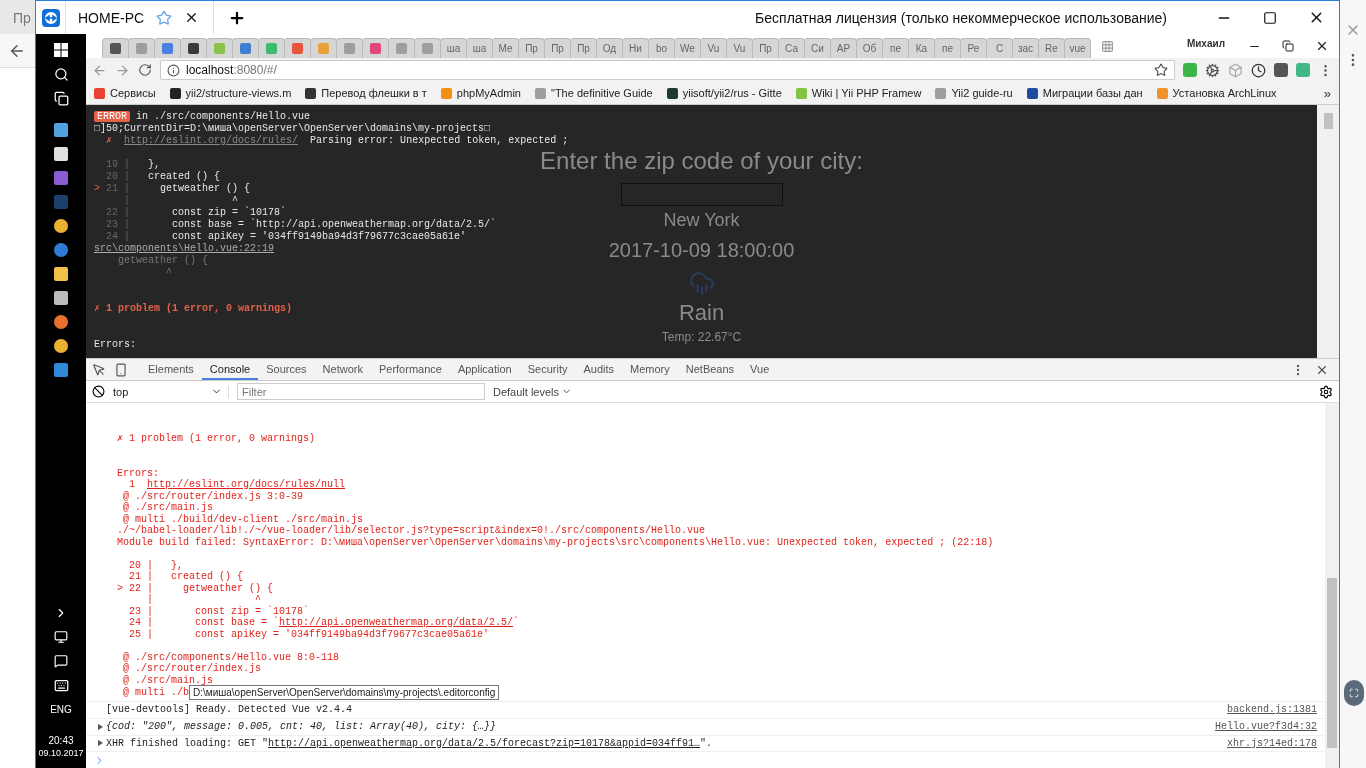  What do you see at coordinates (1322, 46) in the screenshot?
I see `close-icon` at bounding box center [1322, 46].